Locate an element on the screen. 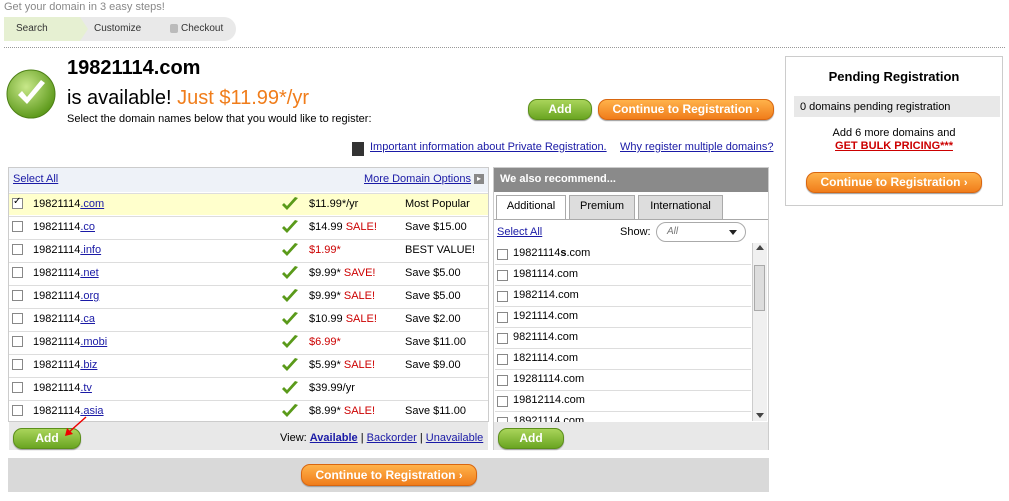  domain-row: 19821114.ca $10.99 SALE! Save $2.00 is located at coordinates (248, 319).